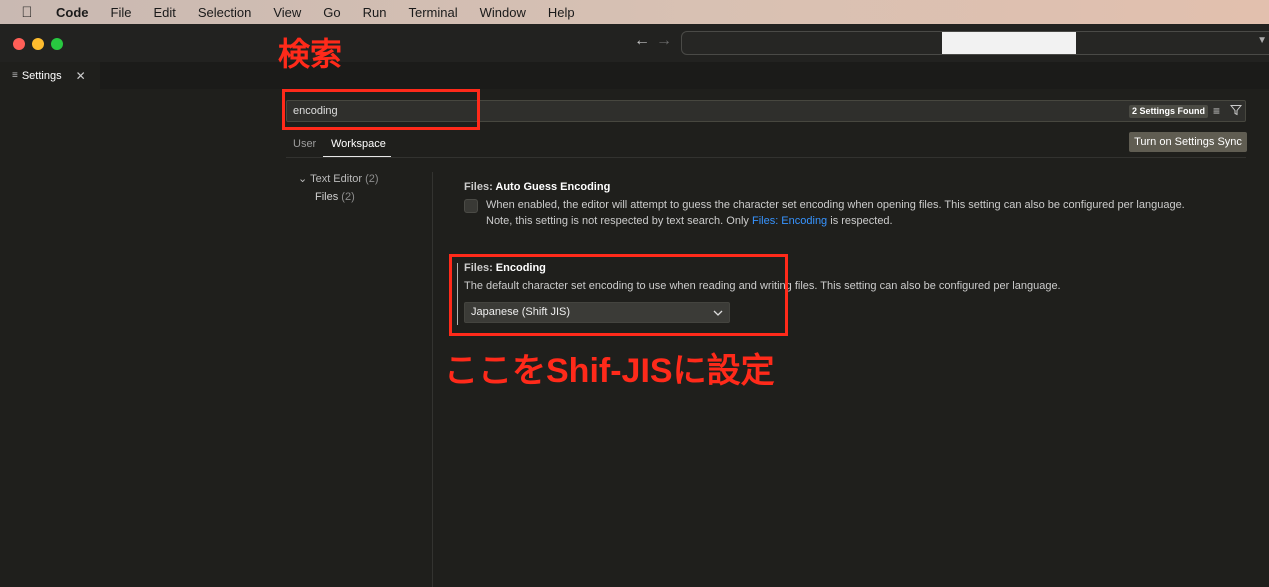  What do you see at coordinates (609, 371) in the screenshot?
I see `annotation-label-setting: ここをShif-JISに設定` at bounding box center [609, 371].